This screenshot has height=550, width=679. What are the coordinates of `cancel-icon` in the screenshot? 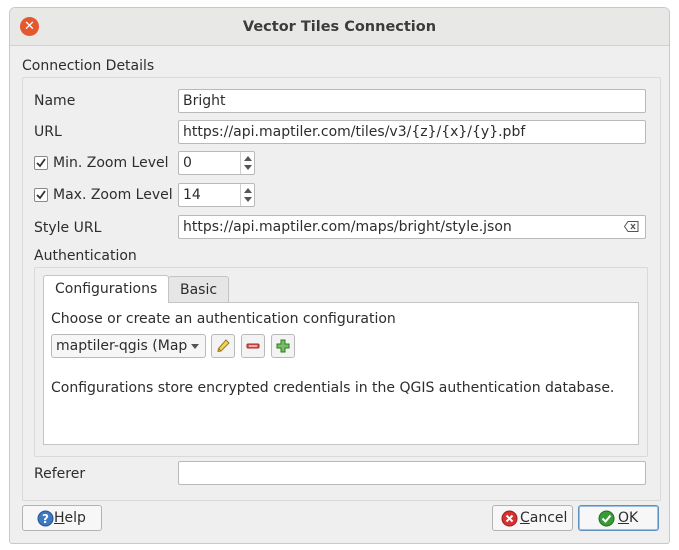 It's located at (509, 518).